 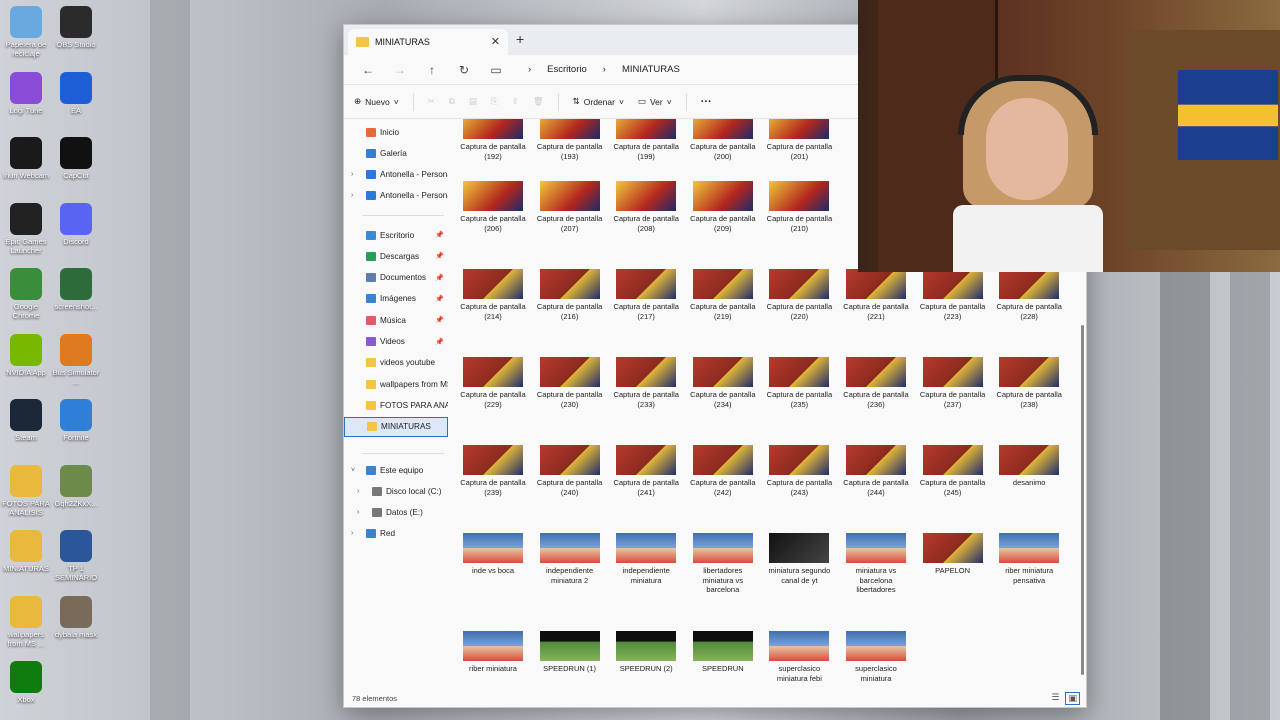 I want to click on view-button: ▭ Ver ˅, so click(x=655, y=101).